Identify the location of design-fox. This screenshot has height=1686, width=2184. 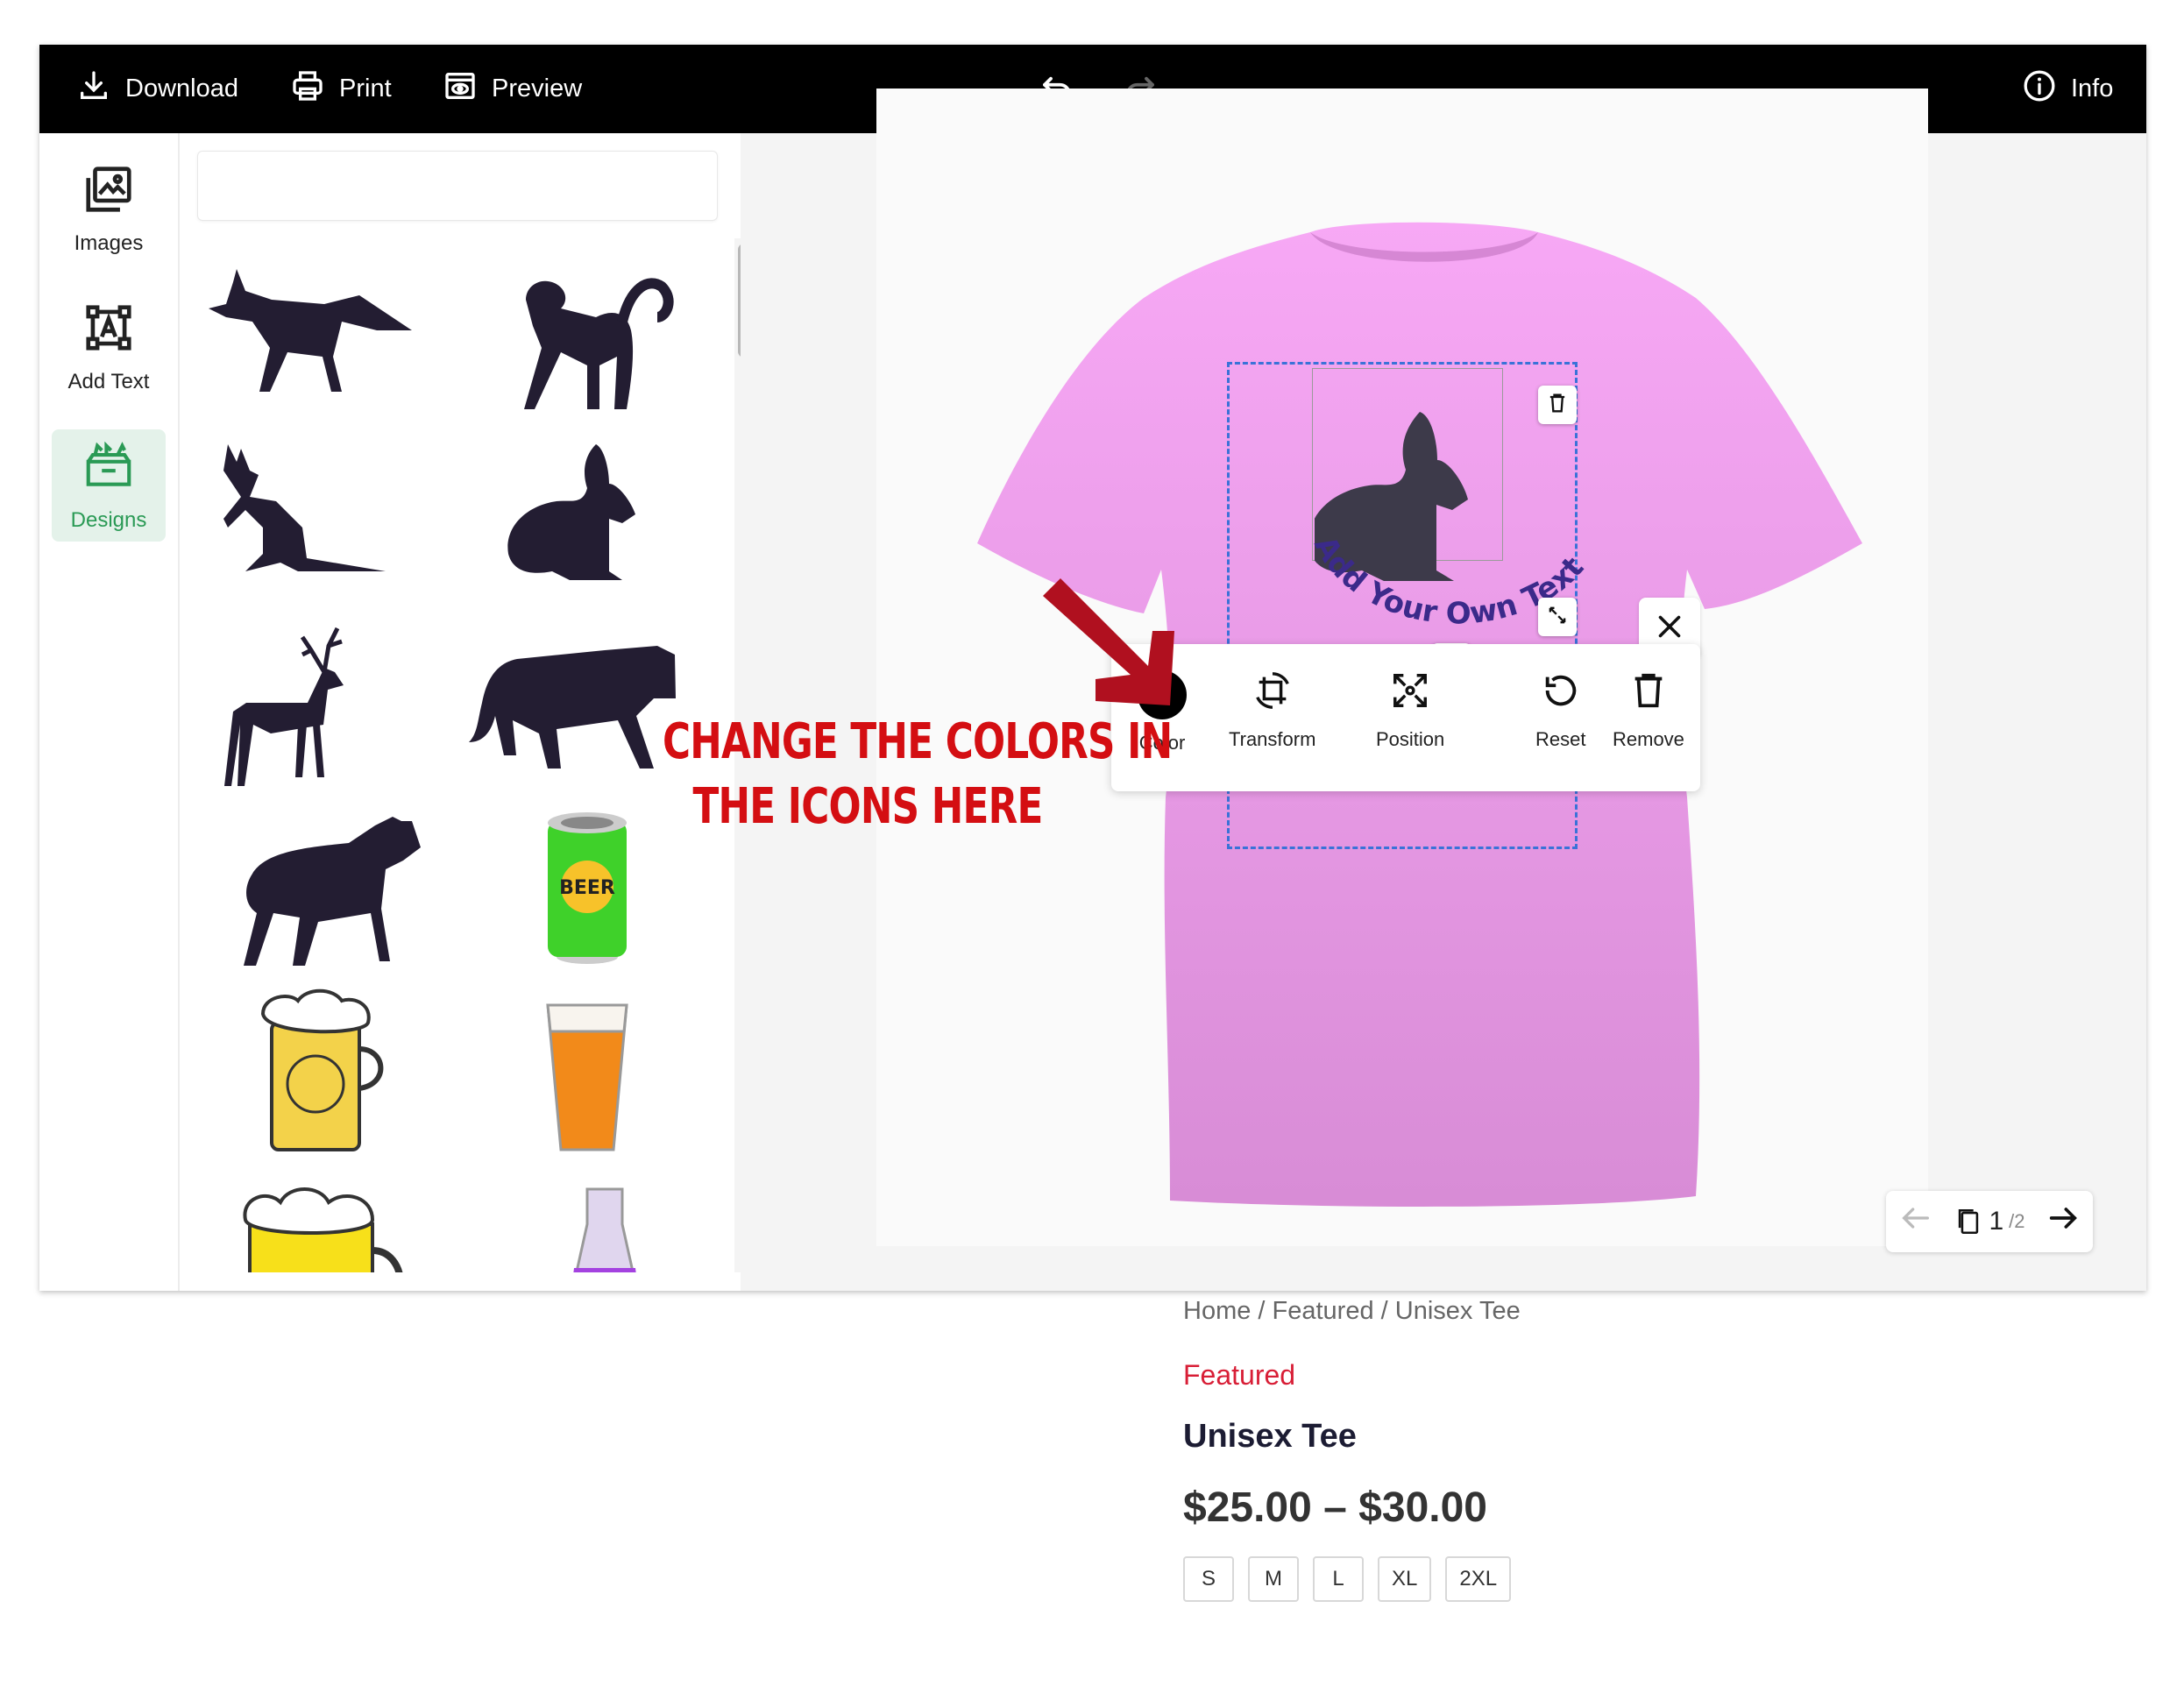
(315, 335).